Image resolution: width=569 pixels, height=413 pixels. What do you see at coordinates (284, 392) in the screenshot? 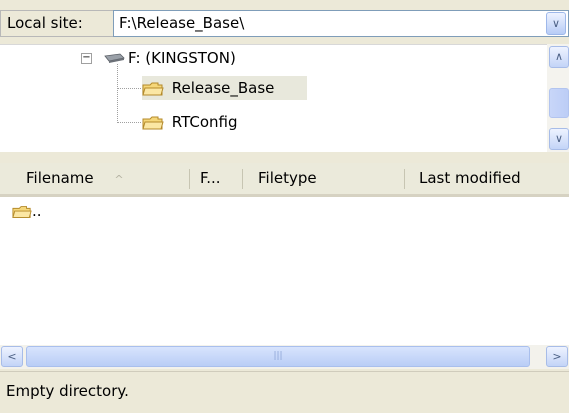
I see `status-bar: Empty directory.` at bounding box center [284, 392].